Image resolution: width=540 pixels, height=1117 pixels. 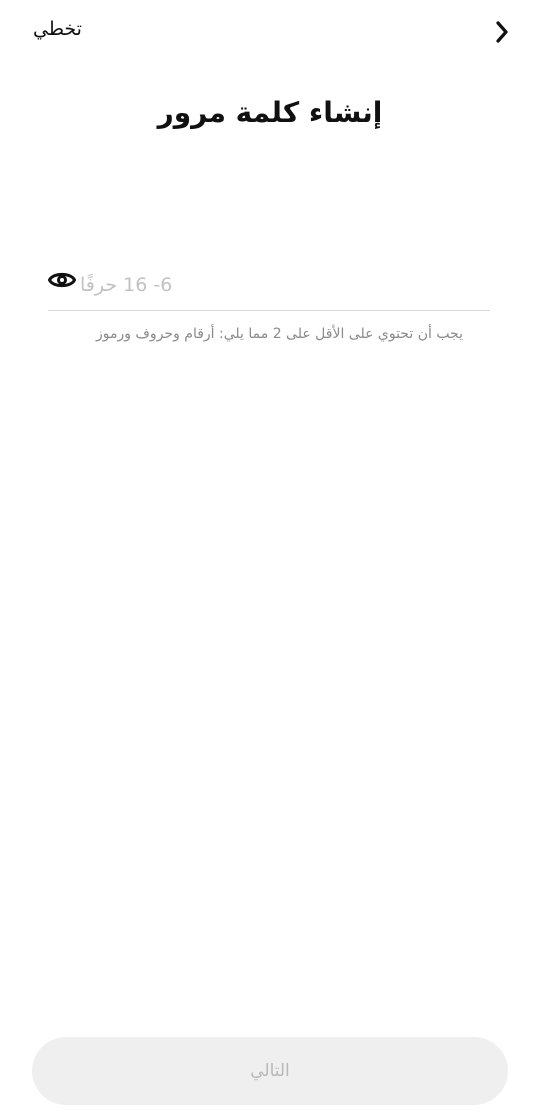 I want to click on password-field, so click(x=270, y=285).